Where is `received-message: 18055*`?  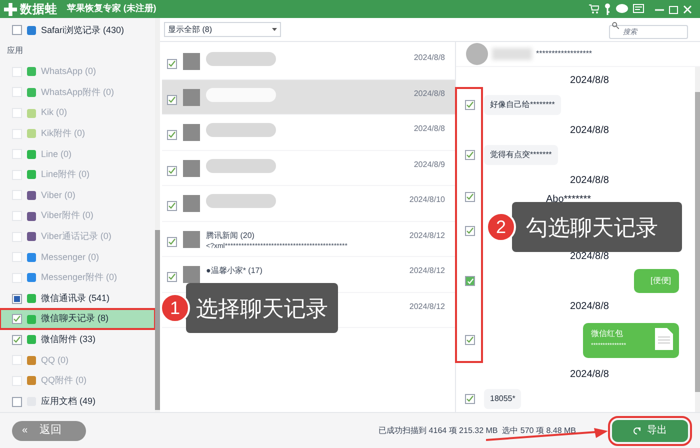 received-message: 18055* is located at coordinates (503, 399).